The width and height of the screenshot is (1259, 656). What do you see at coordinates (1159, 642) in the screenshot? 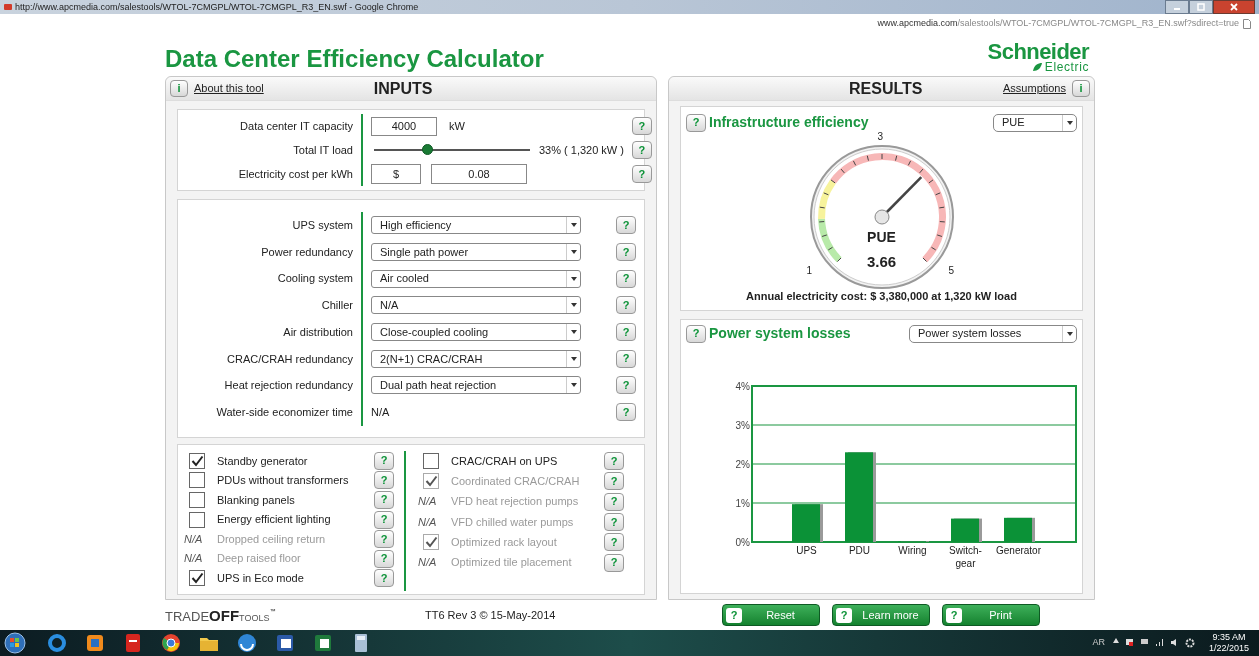
I see `signal-icon` at bounding box center [1159, 642].